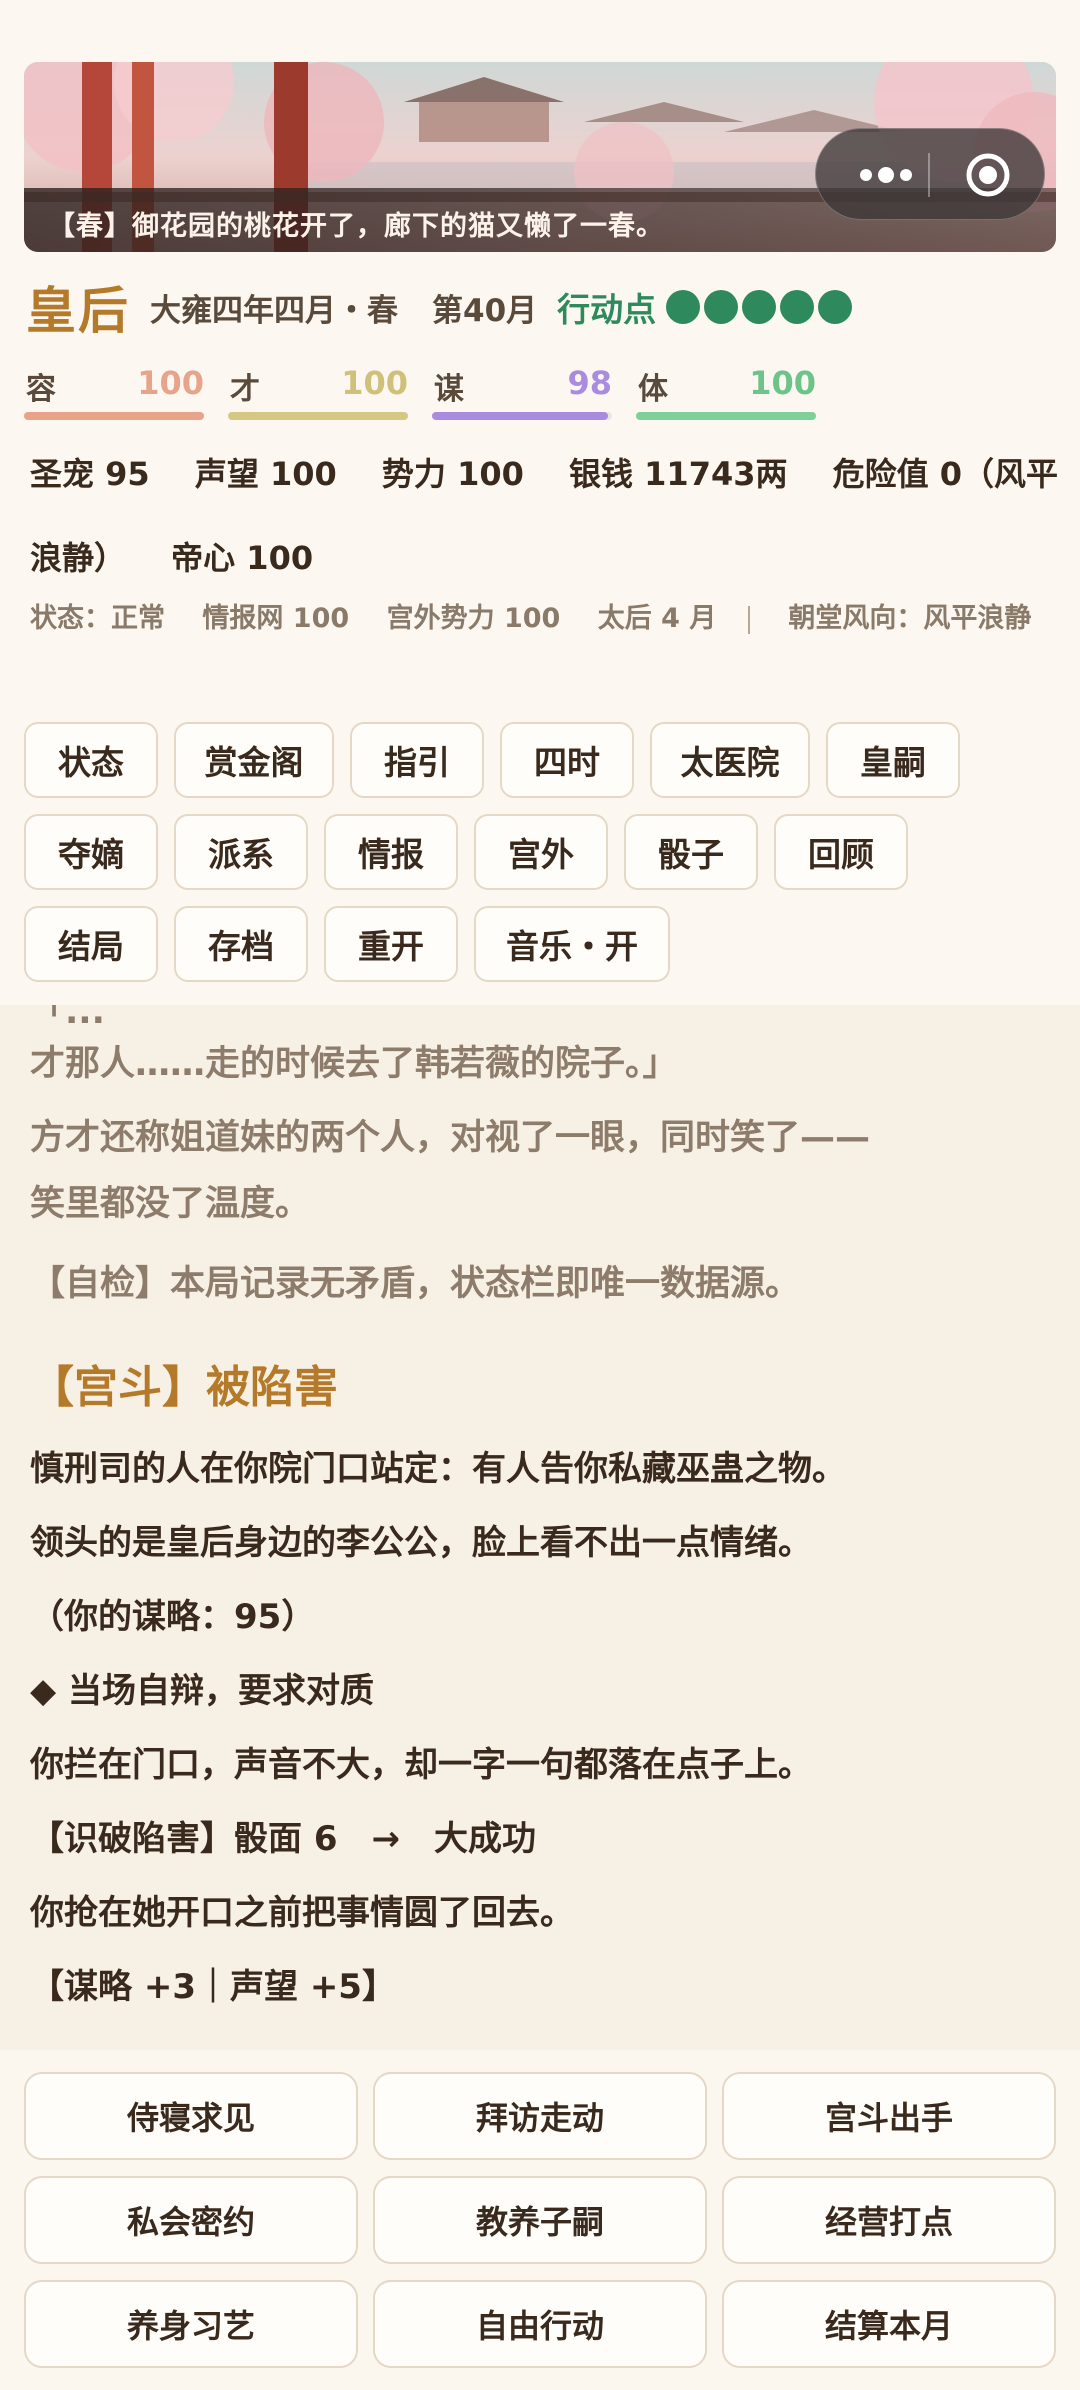  I want to click on menu-status-button: 状态, so click(91, 760).